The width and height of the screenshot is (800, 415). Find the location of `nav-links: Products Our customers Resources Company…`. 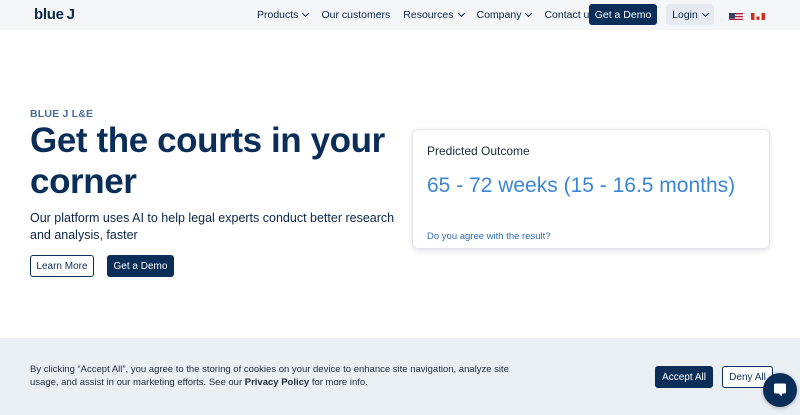

nav-links: Products Our customers Resources Company… is located at coordinates (432, 15).